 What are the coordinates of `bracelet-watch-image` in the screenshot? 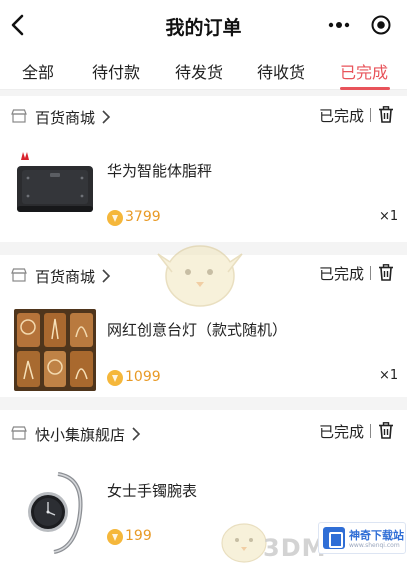 It's located at (55, 513).